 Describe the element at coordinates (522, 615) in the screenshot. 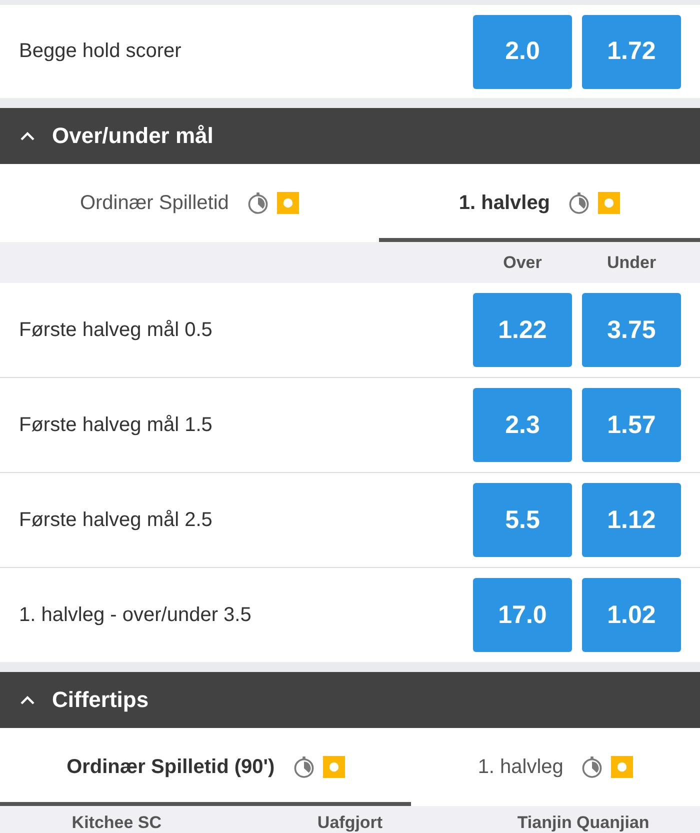

I see `odds-button: 17.0` at that location.